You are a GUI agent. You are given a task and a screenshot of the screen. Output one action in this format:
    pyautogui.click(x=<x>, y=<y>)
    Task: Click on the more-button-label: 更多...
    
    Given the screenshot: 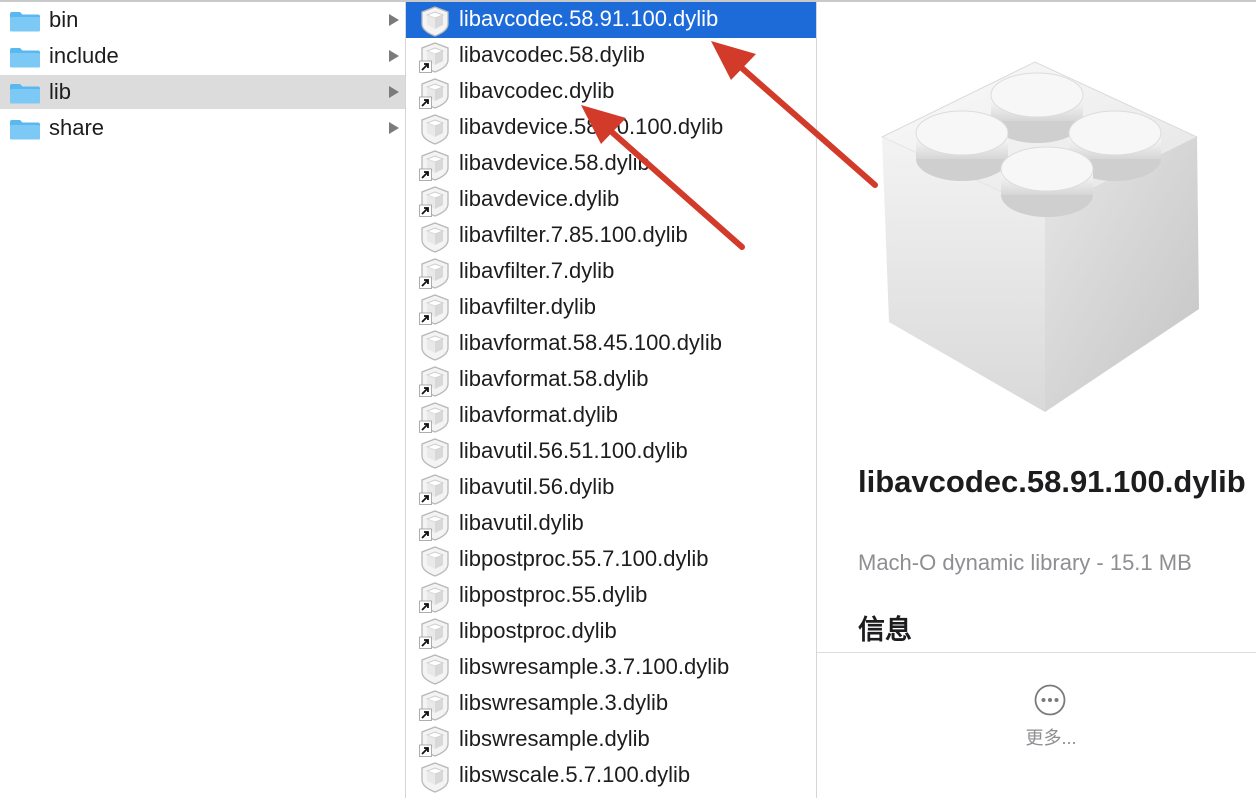 What is the action you would take?
    pyautogui.click(x=1051, y=738)
    